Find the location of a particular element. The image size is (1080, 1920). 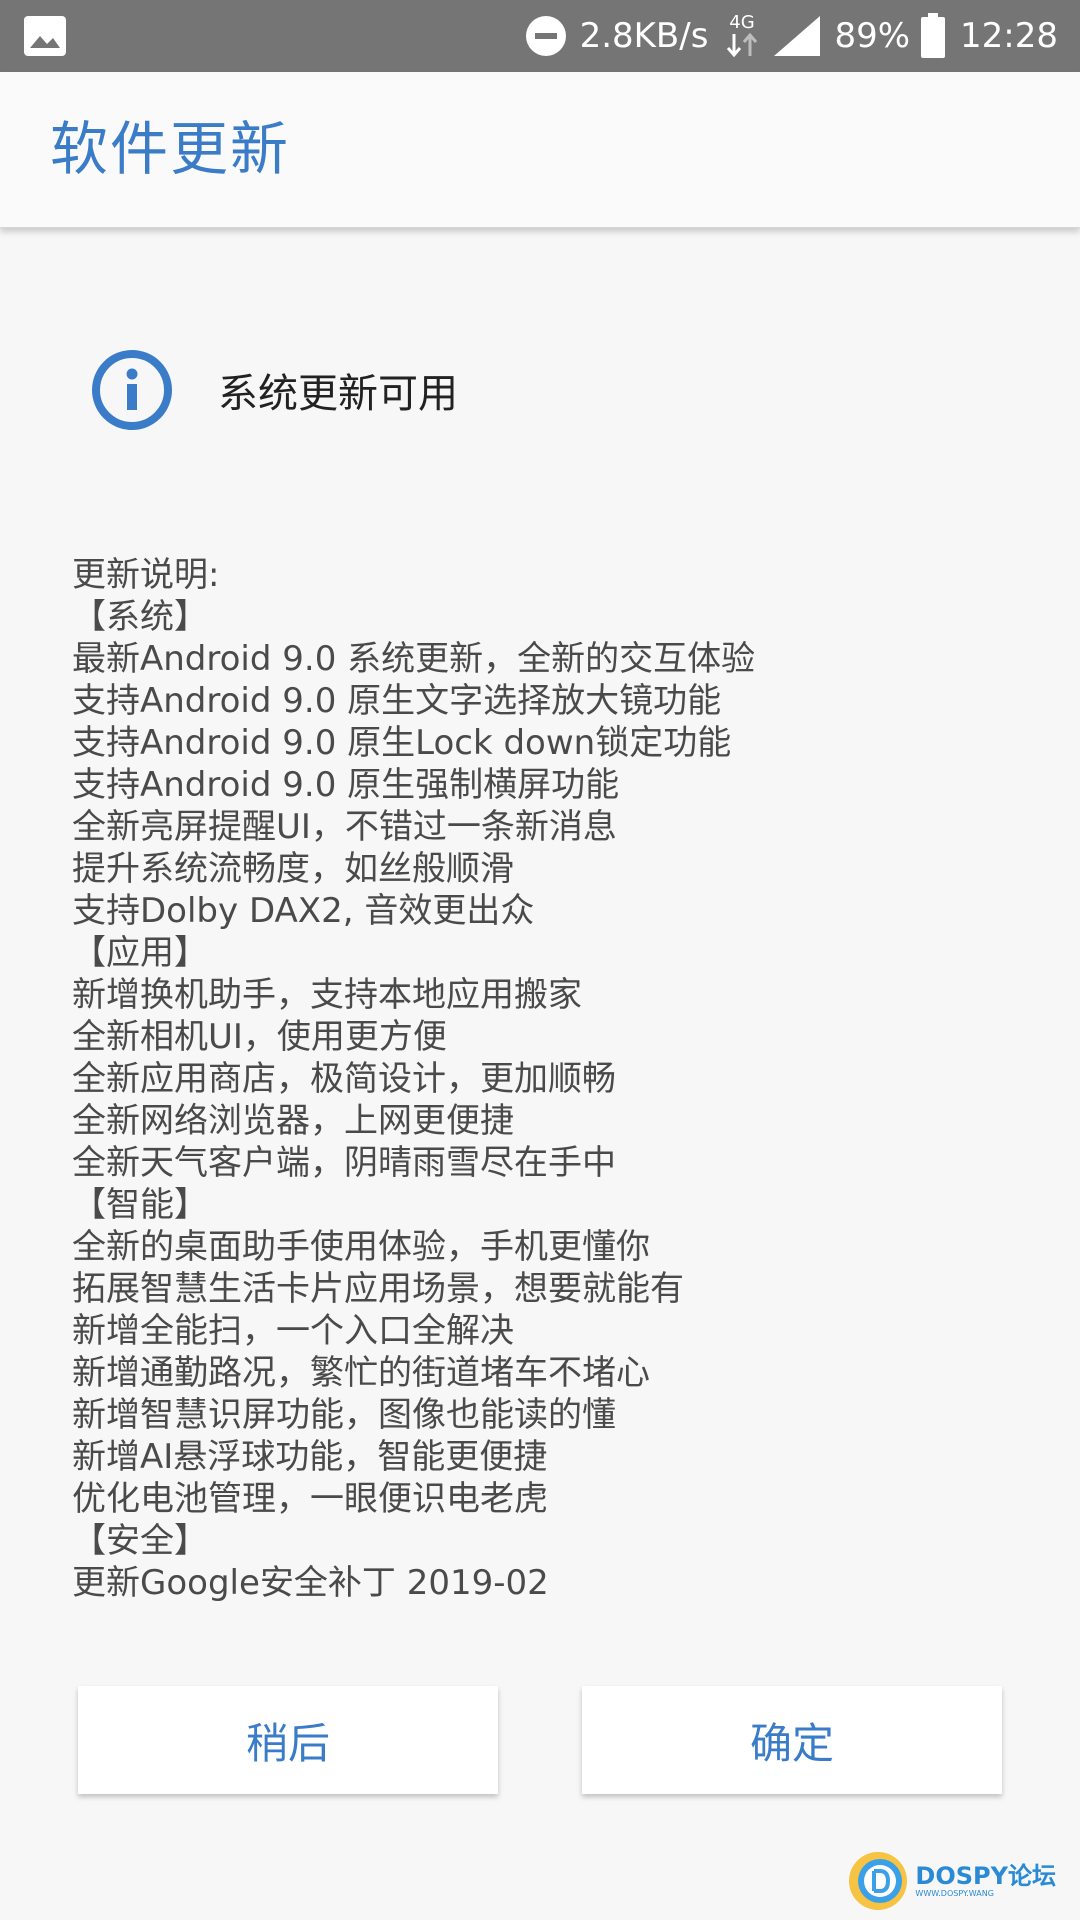

release-notes-line: 支持Dolby DAX2, 音效更出众 is located at coordinates (303, 911).